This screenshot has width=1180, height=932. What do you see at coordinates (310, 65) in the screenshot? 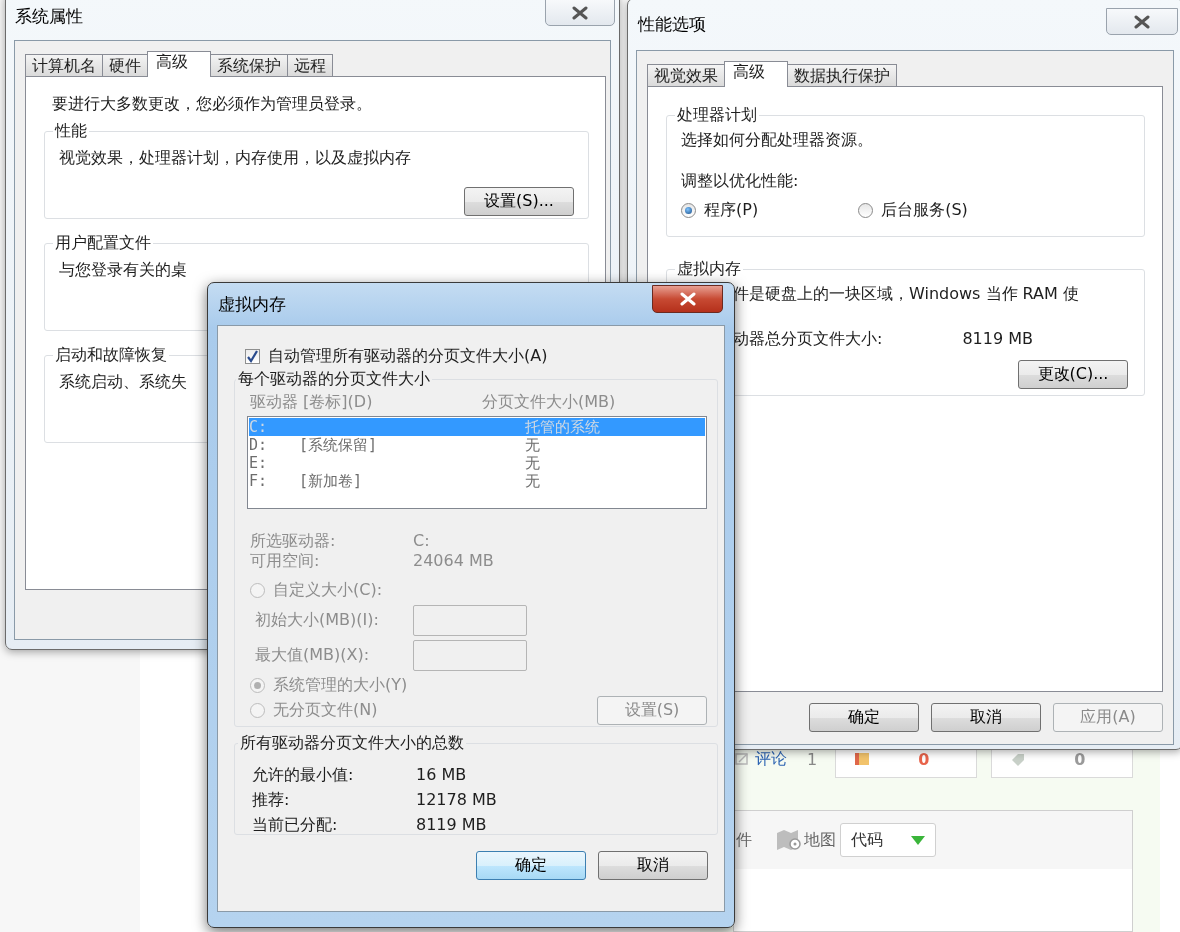
I see `tab: 远程` at bounding box center [310, 65].